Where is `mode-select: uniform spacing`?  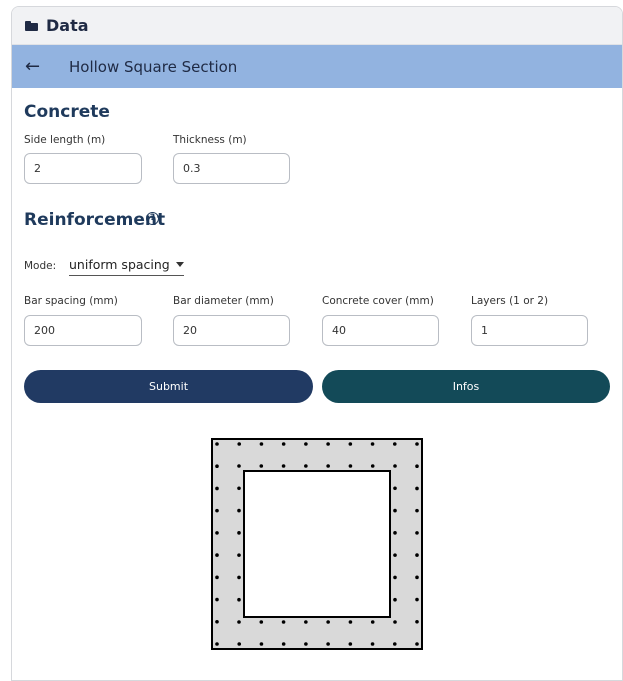 mode-select: uniform spacing is located at coordinates (126, 266).